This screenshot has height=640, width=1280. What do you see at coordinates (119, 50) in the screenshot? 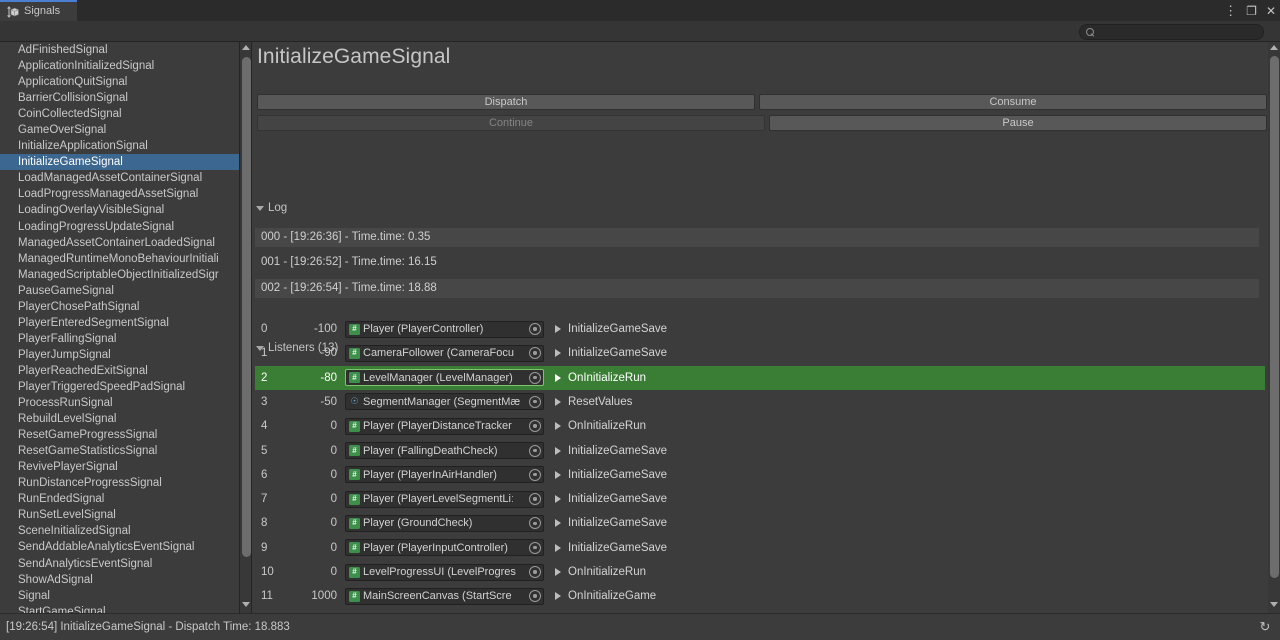
I see `signal-list-item: AdFinishedSignal` at bounding box center [119, 50].